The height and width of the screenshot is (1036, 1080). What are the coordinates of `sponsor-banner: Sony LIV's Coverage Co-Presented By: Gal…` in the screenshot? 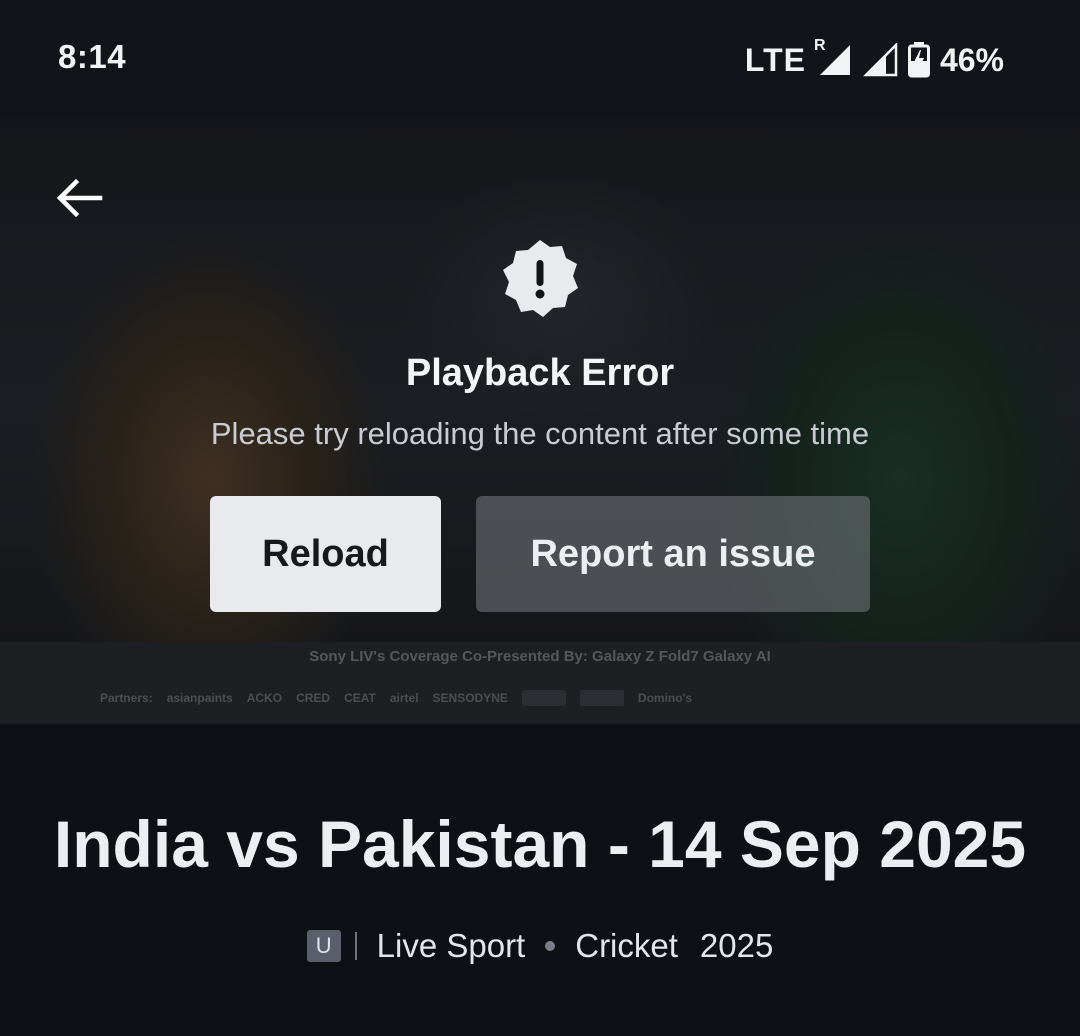 It's located at (540, 683).